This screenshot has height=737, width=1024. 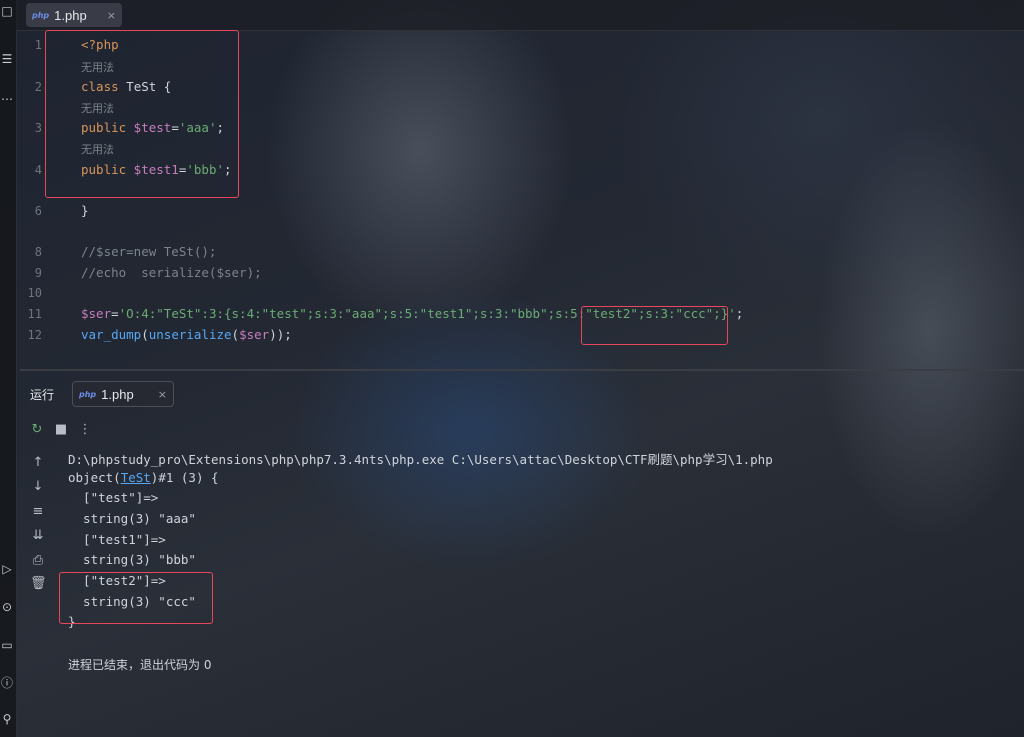 What do you see at coordinates (38, 211) in the screenshot?
I see `line-number: 6` at bounding box center [38, 211].